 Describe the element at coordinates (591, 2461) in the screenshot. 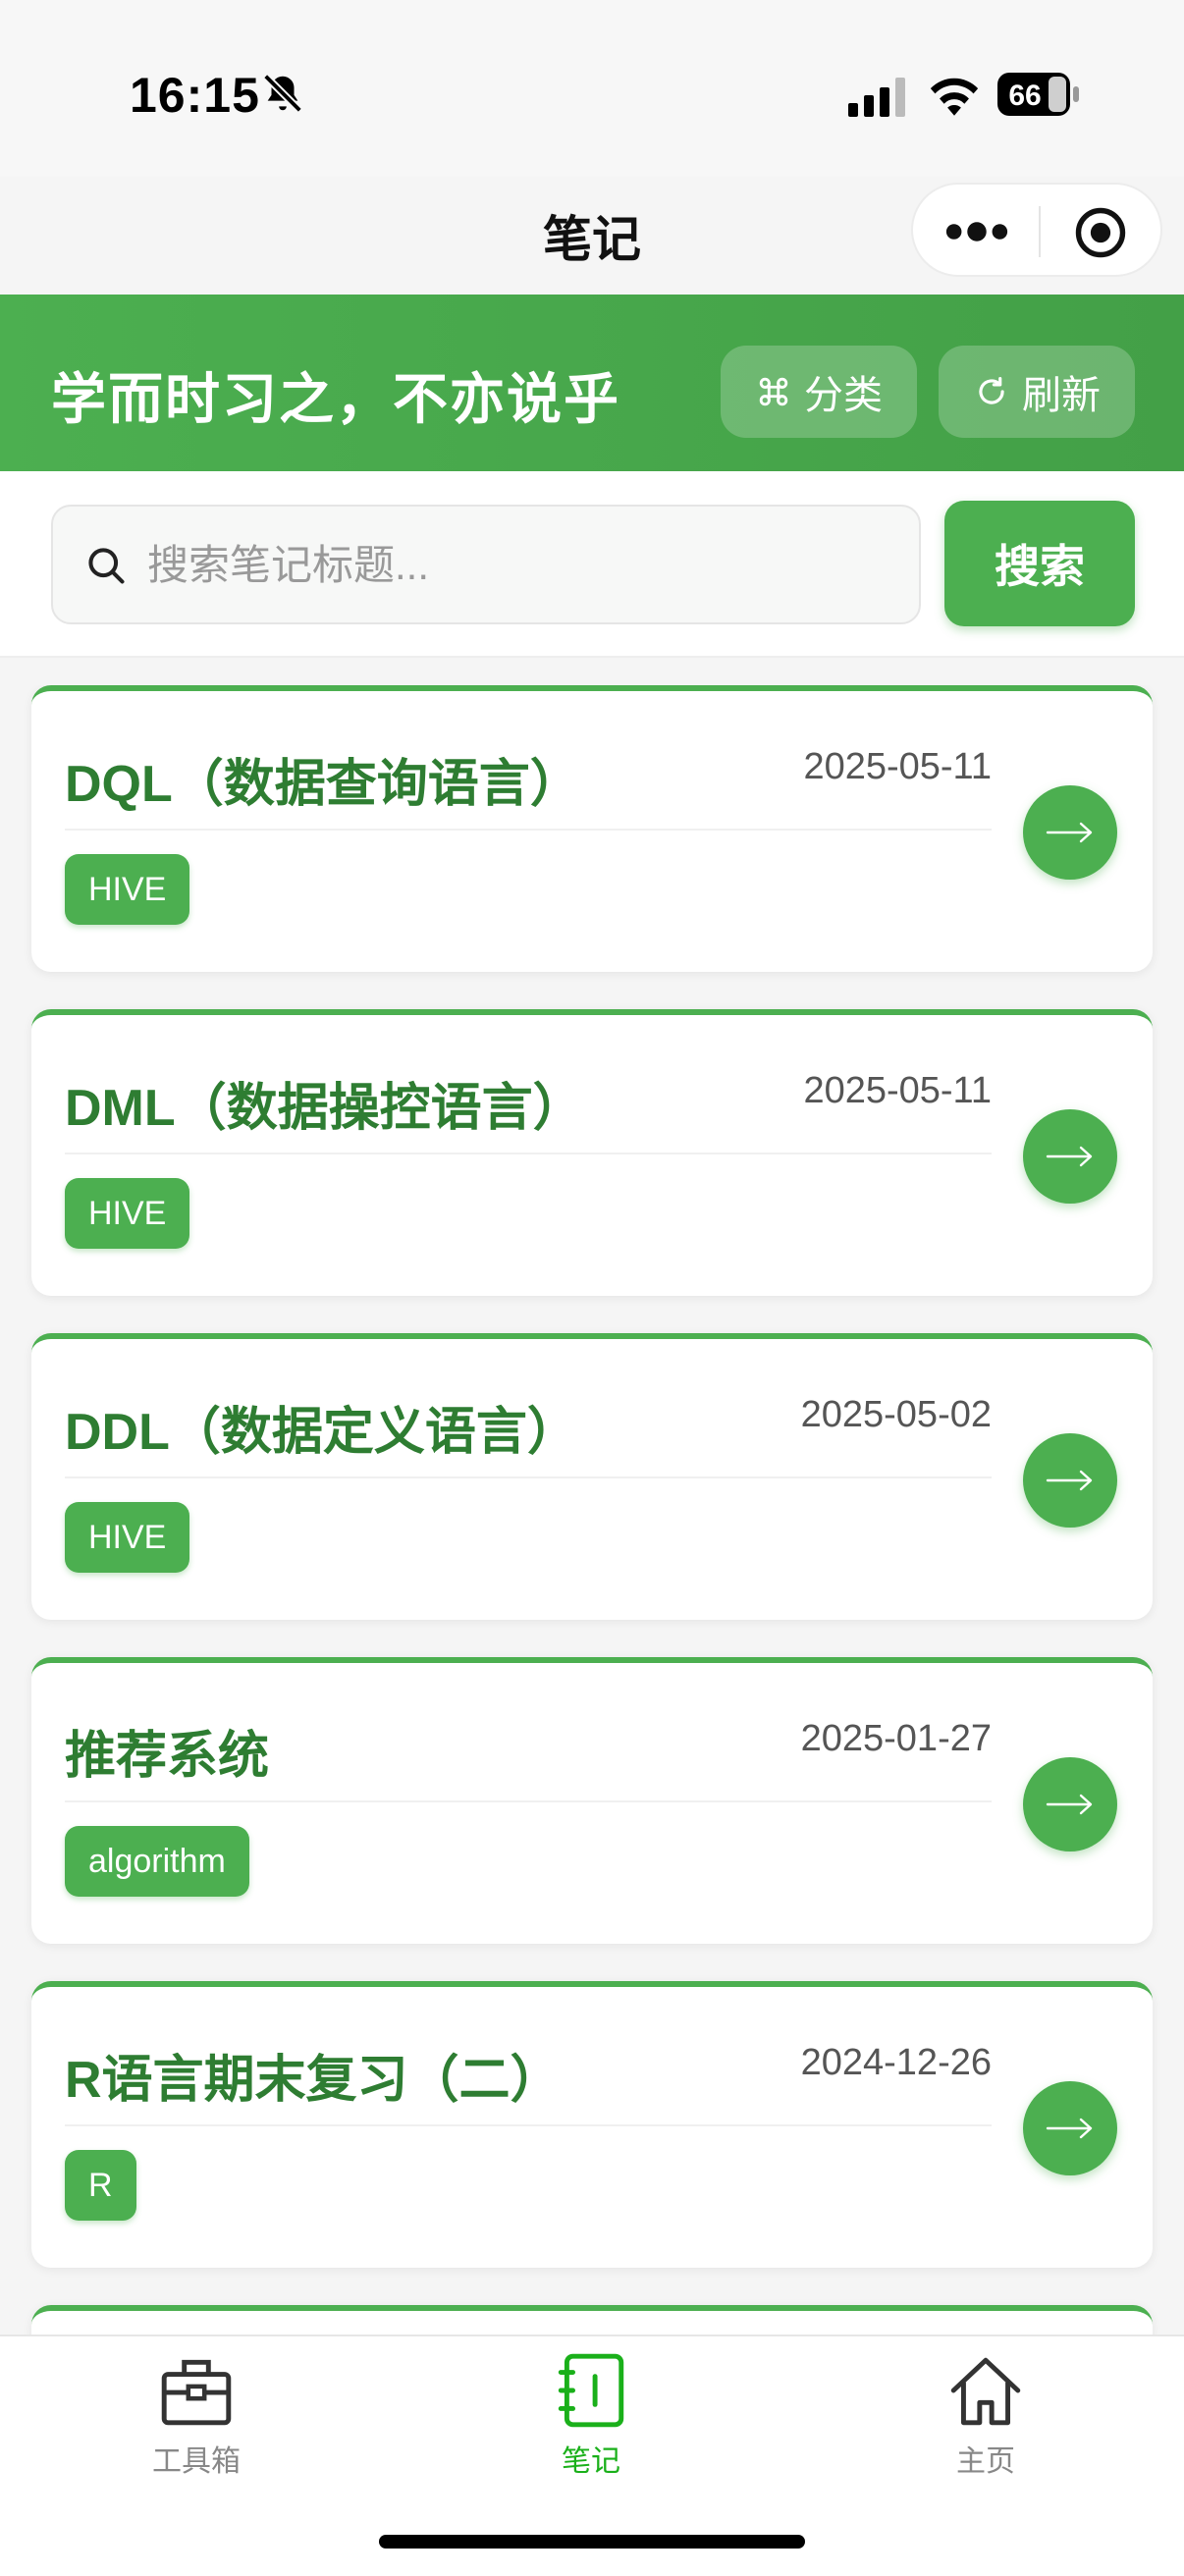

I see `tab-notes-label: 笔记` at that location.